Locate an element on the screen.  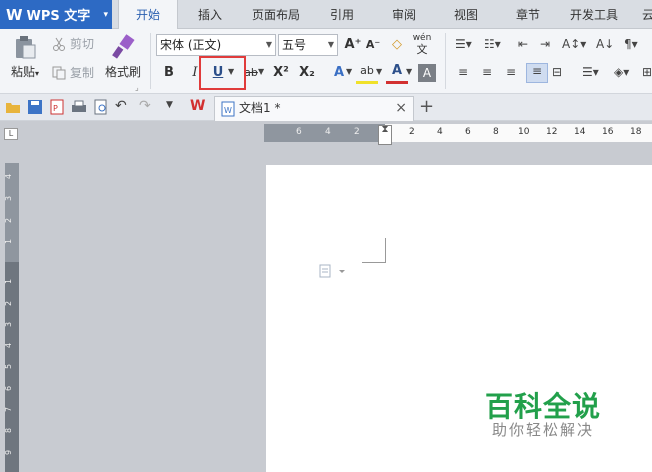
sort-icon: A↓ is located at coordinates (605, 44).